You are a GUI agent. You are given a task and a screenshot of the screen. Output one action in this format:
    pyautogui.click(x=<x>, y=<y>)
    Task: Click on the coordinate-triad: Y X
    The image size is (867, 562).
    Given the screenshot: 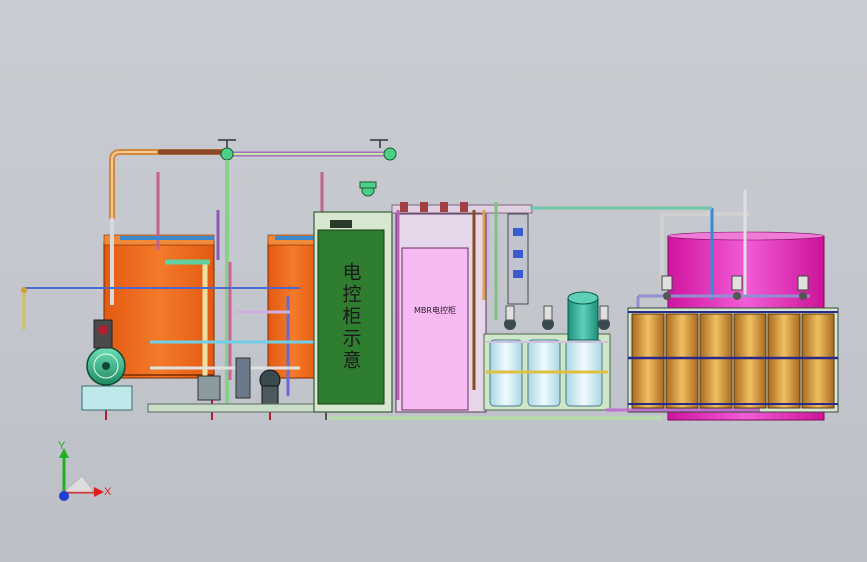 What is the action you would take?
    pyautogui.click(x=85, y=475)
    